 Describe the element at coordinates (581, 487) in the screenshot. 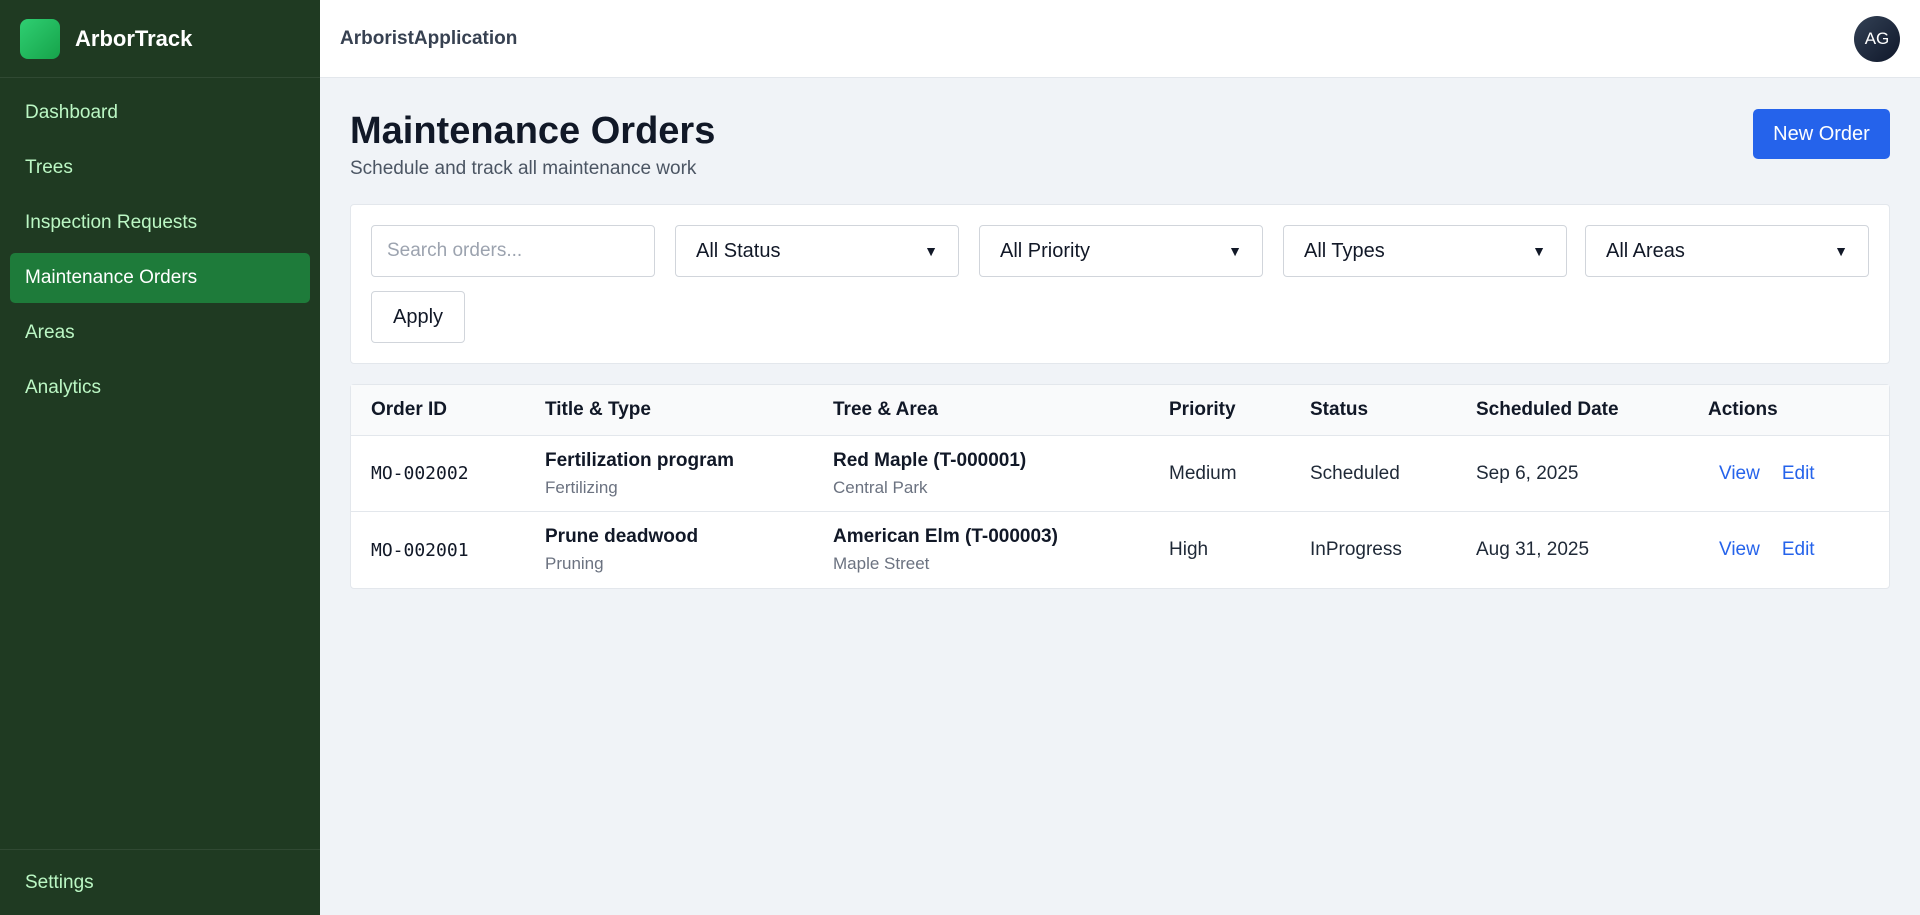

I see `order-type: Fertilizing` at that location.